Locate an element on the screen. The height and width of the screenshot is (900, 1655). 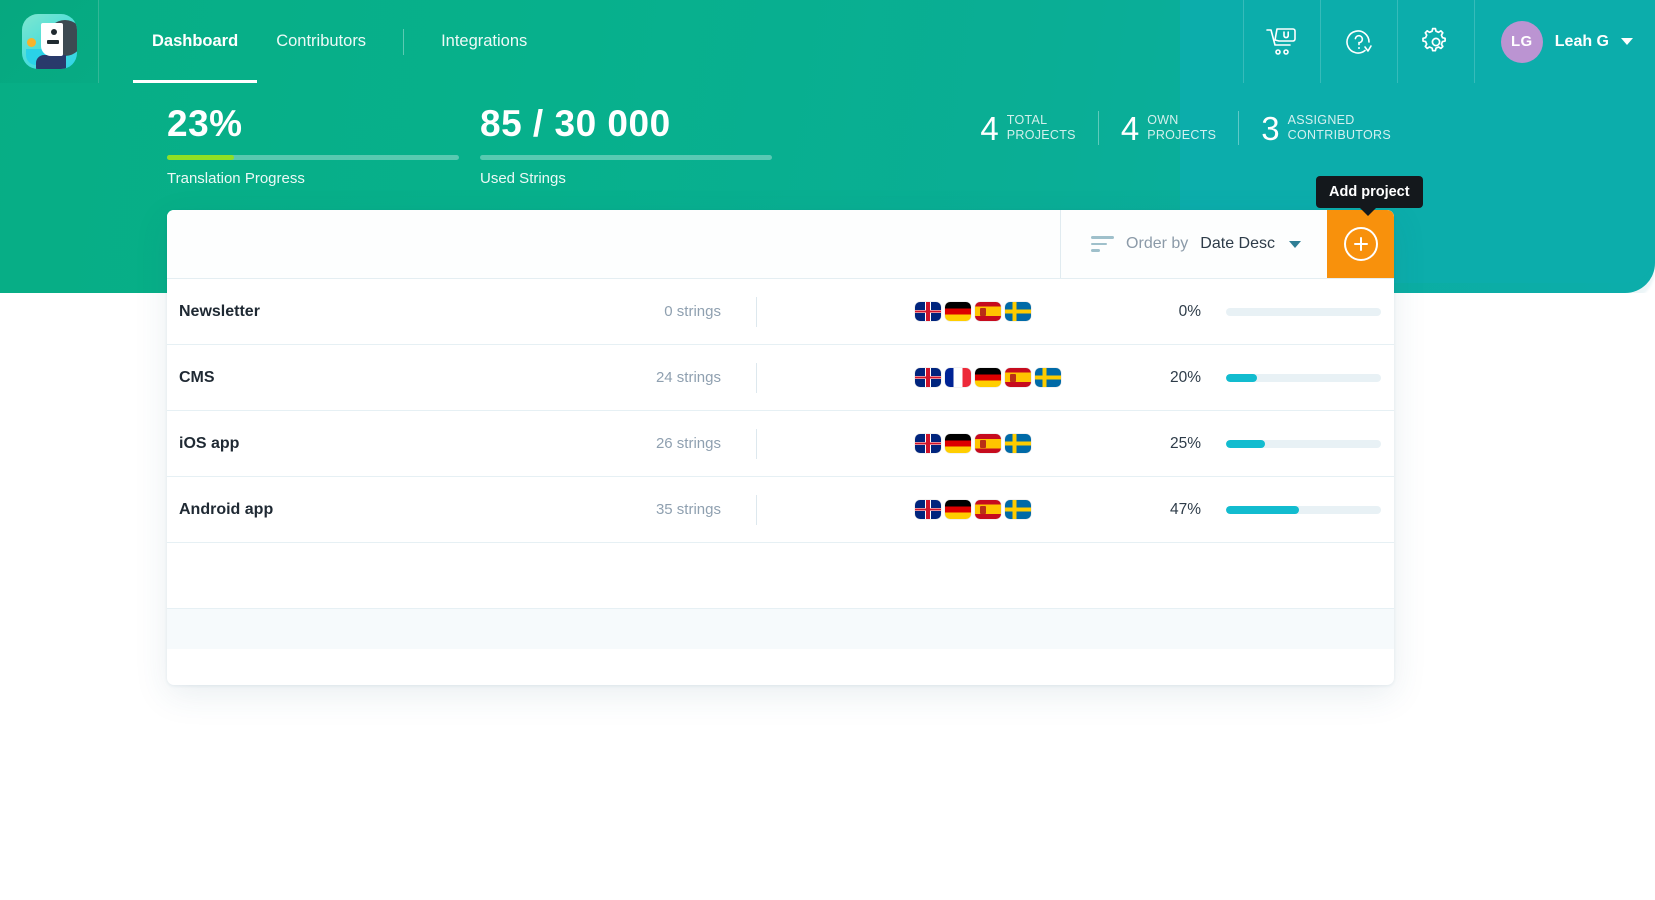
count-own-projects-number: 4 is located at coordinates (1130, 128).